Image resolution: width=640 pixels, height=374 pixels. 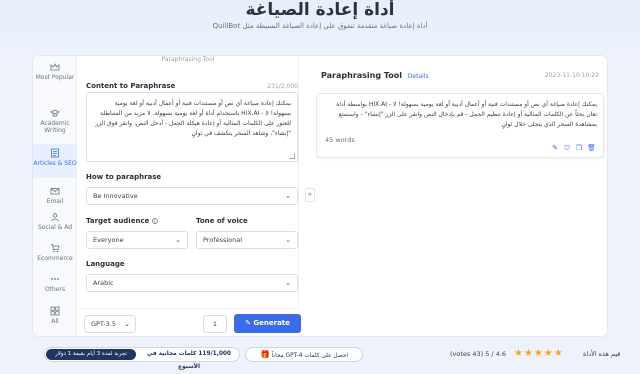 What do you see at coordinates (55, 289) in the screenshot?
I see `sidebar-item-label: Others` at bounding box center [55, 289].